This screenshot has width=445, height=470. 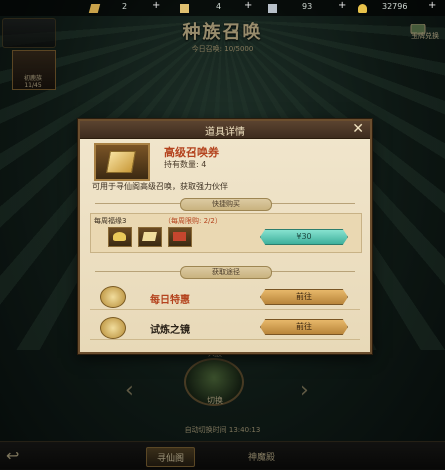 I want to click on resource-card, so click(x=184, y=8).